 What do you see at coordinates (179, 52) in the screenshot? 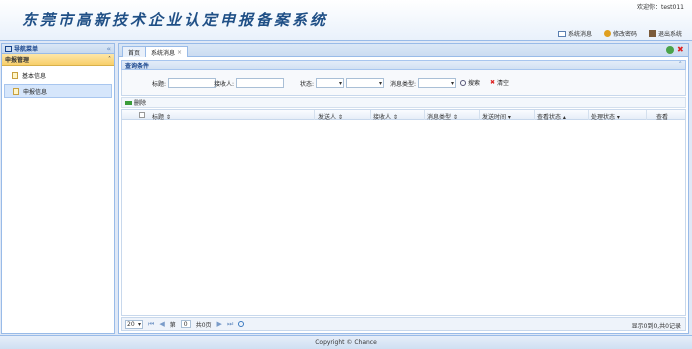
I see `tab-close-icon: ×` at bounding box center [179, 52].